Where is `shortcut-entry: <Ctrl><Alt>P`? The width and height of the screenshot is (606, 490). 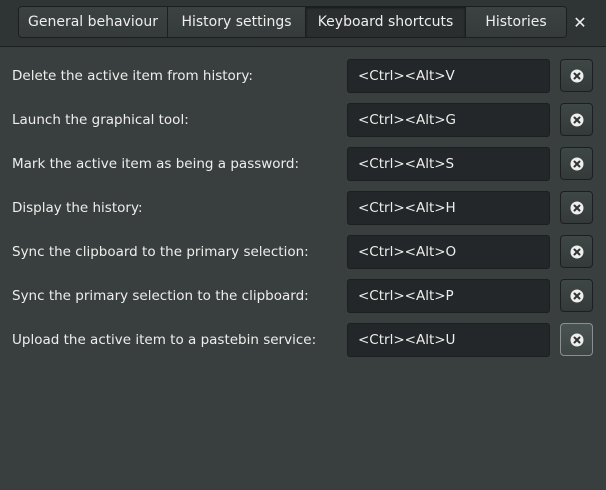
shortcut-entry: <Ctrl><Alt>P is located at coordinates (448, 296).